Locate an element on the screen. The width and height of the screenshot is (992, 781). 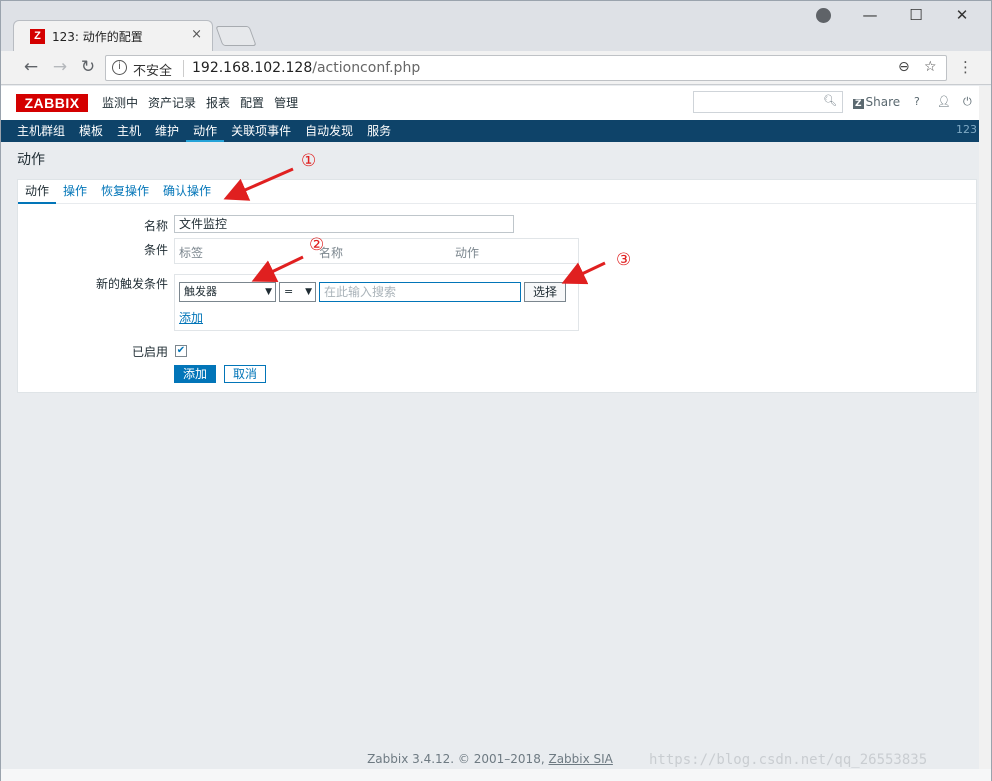
footer-link: Zabbix SIA is located at coordinates (580, 759).